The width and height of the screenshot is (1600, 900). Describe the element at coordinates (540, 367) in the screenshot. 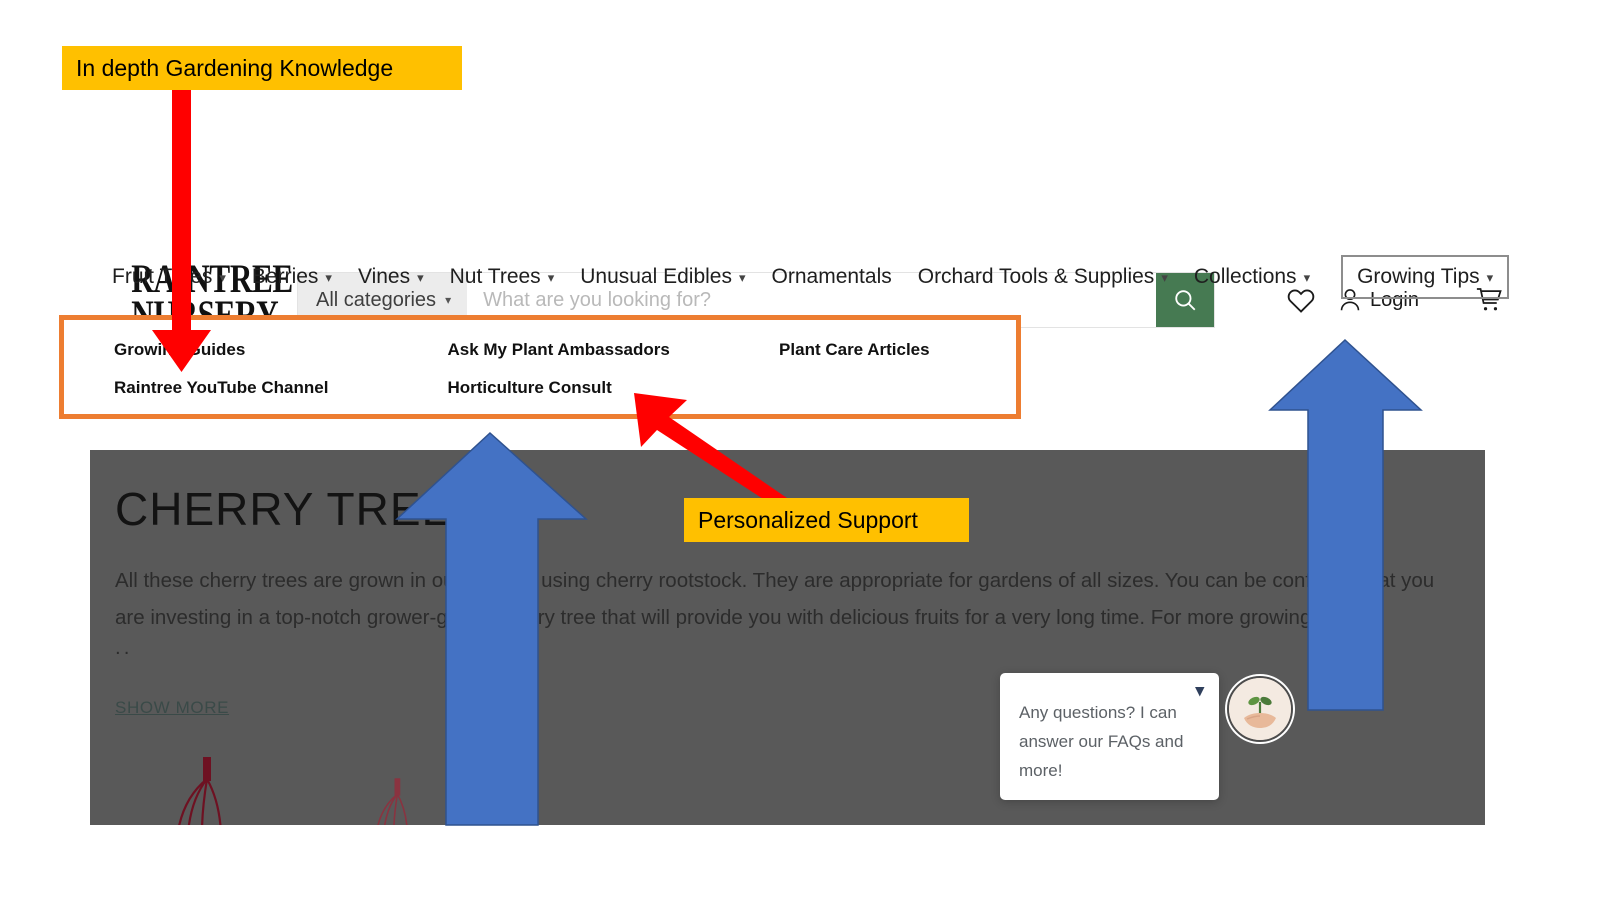

I see `highlight-box-dropdown` at that location.